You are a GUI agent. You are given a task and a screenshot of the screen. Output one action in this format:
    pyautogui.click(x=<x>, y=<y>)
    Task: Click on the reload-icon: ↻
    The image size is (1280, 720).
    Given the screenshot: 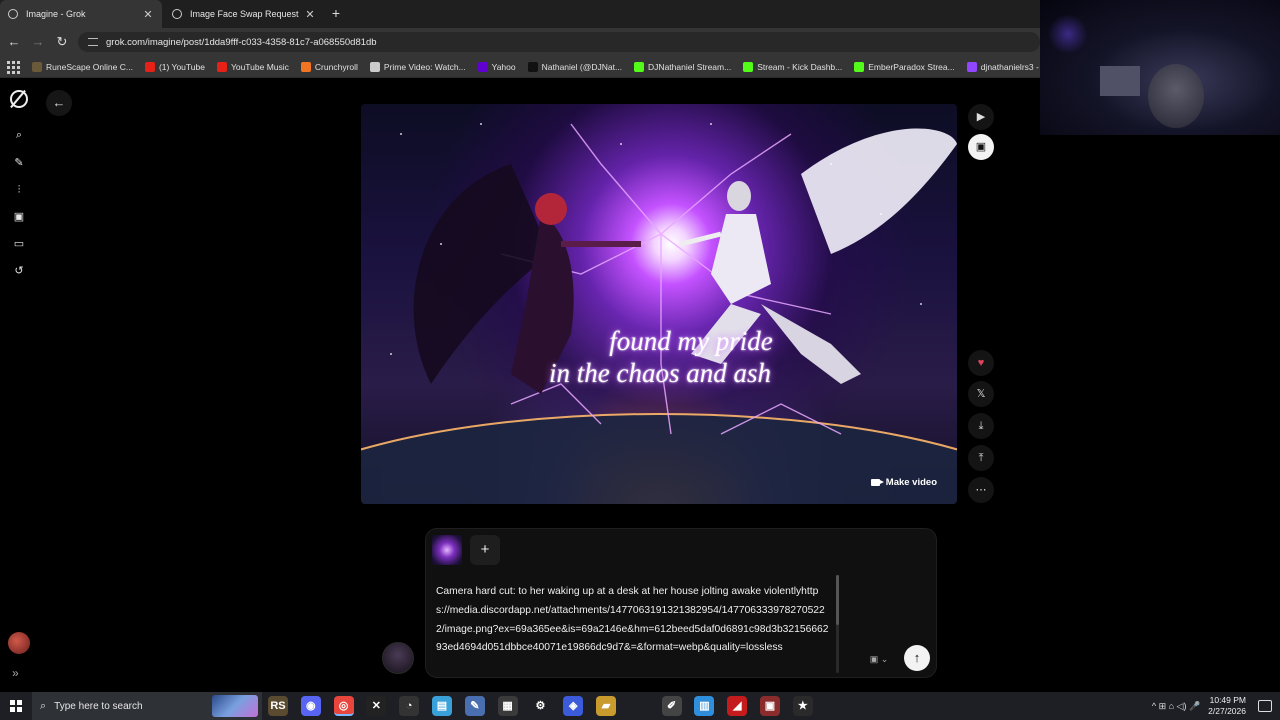 What is the action you would take?
    pyautogui.click(x=62, y=42)
    